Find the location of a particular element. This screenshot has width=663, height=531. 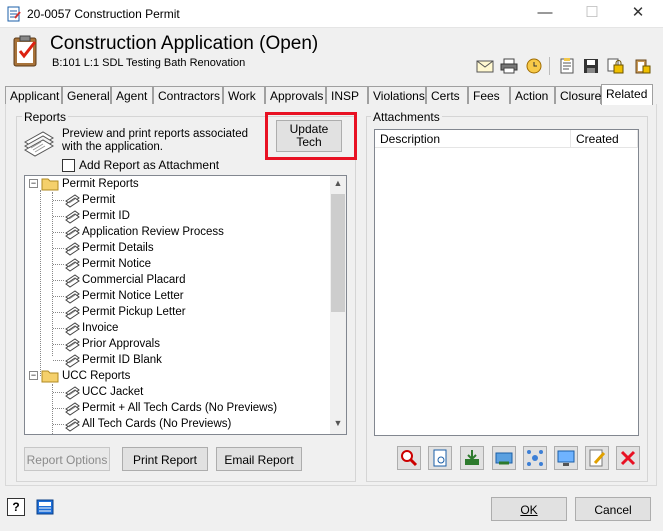

add-report-attachment-label: Add Report as Attachment is located at coordinates (149, 165).